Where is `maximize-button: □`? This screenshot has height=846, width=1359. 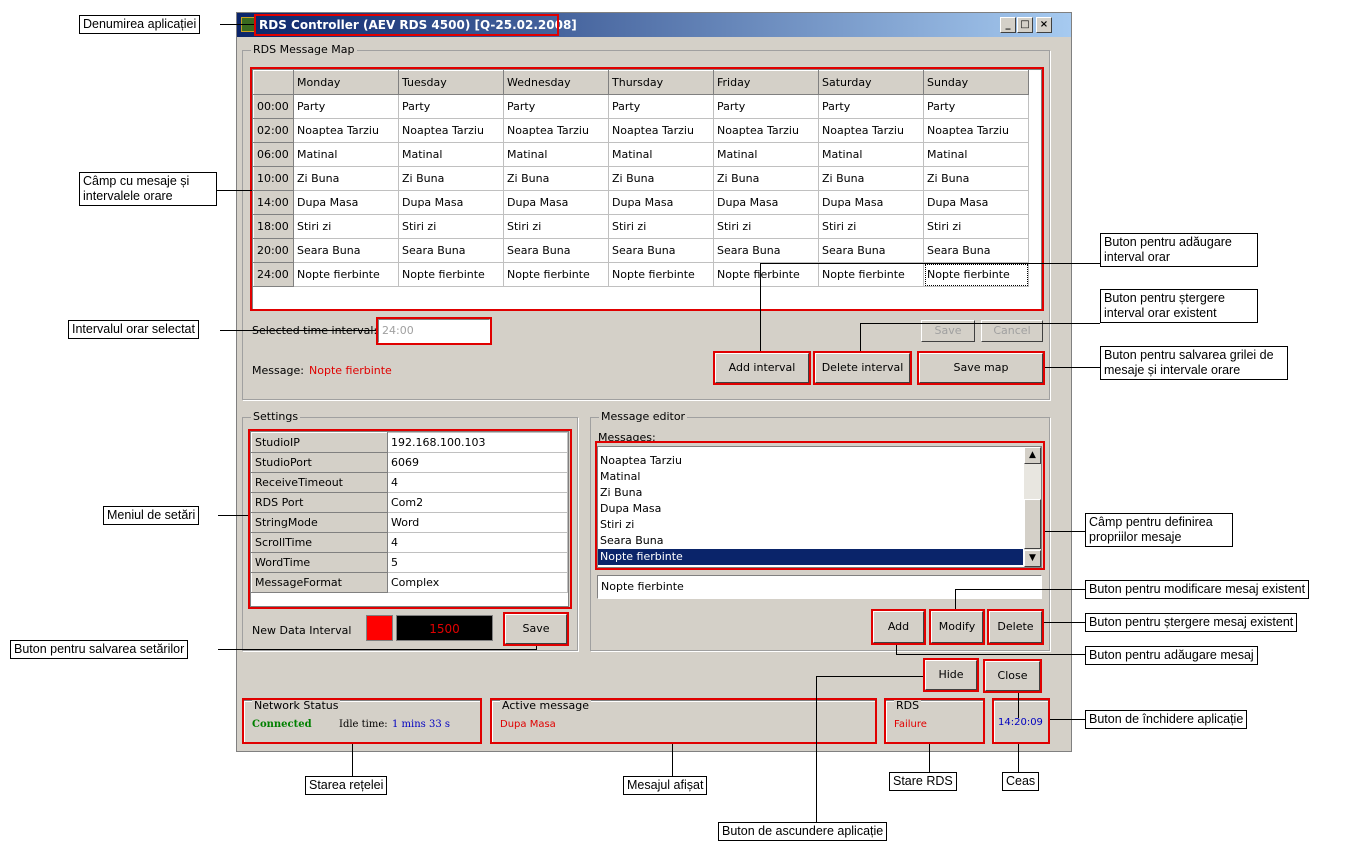
maximize-button: □ is located at coordinates (1025, 25).